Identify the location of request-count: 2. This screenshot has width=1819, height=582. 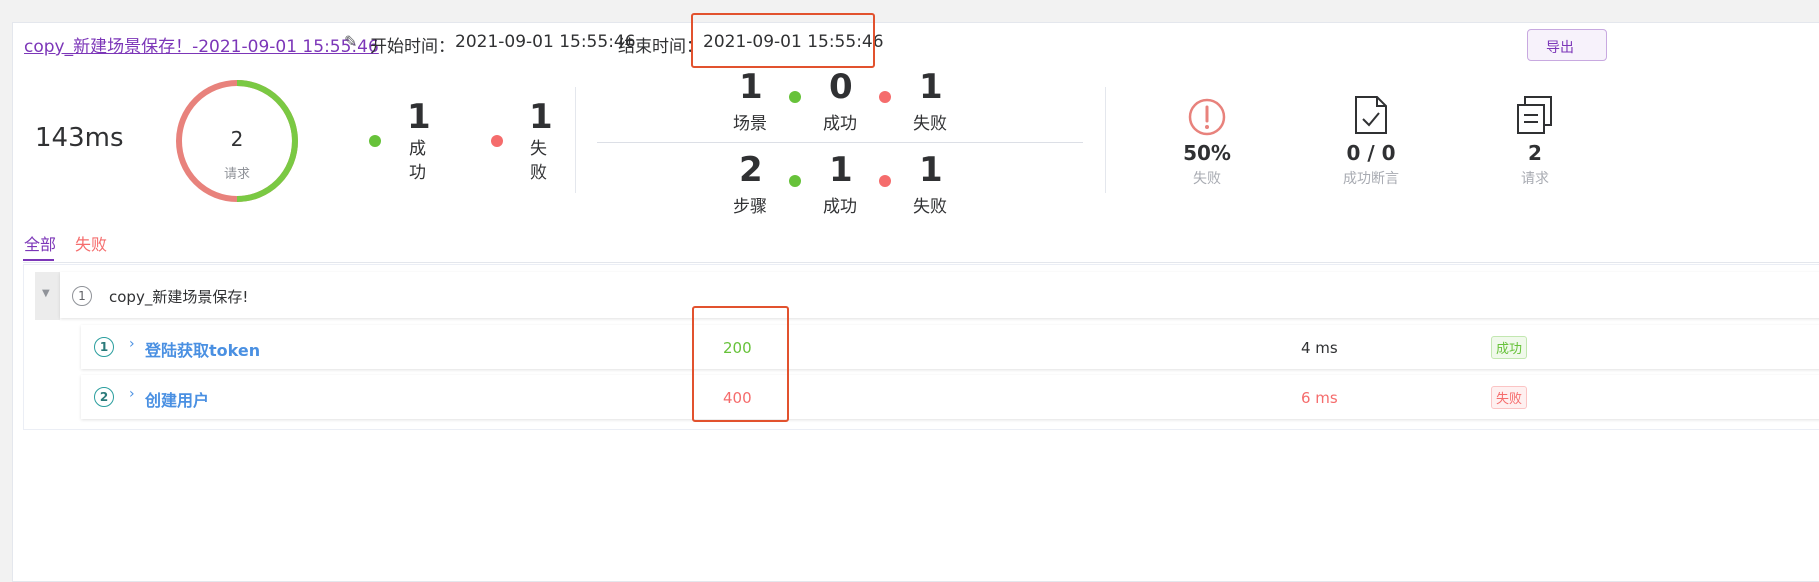
(1535, 153).